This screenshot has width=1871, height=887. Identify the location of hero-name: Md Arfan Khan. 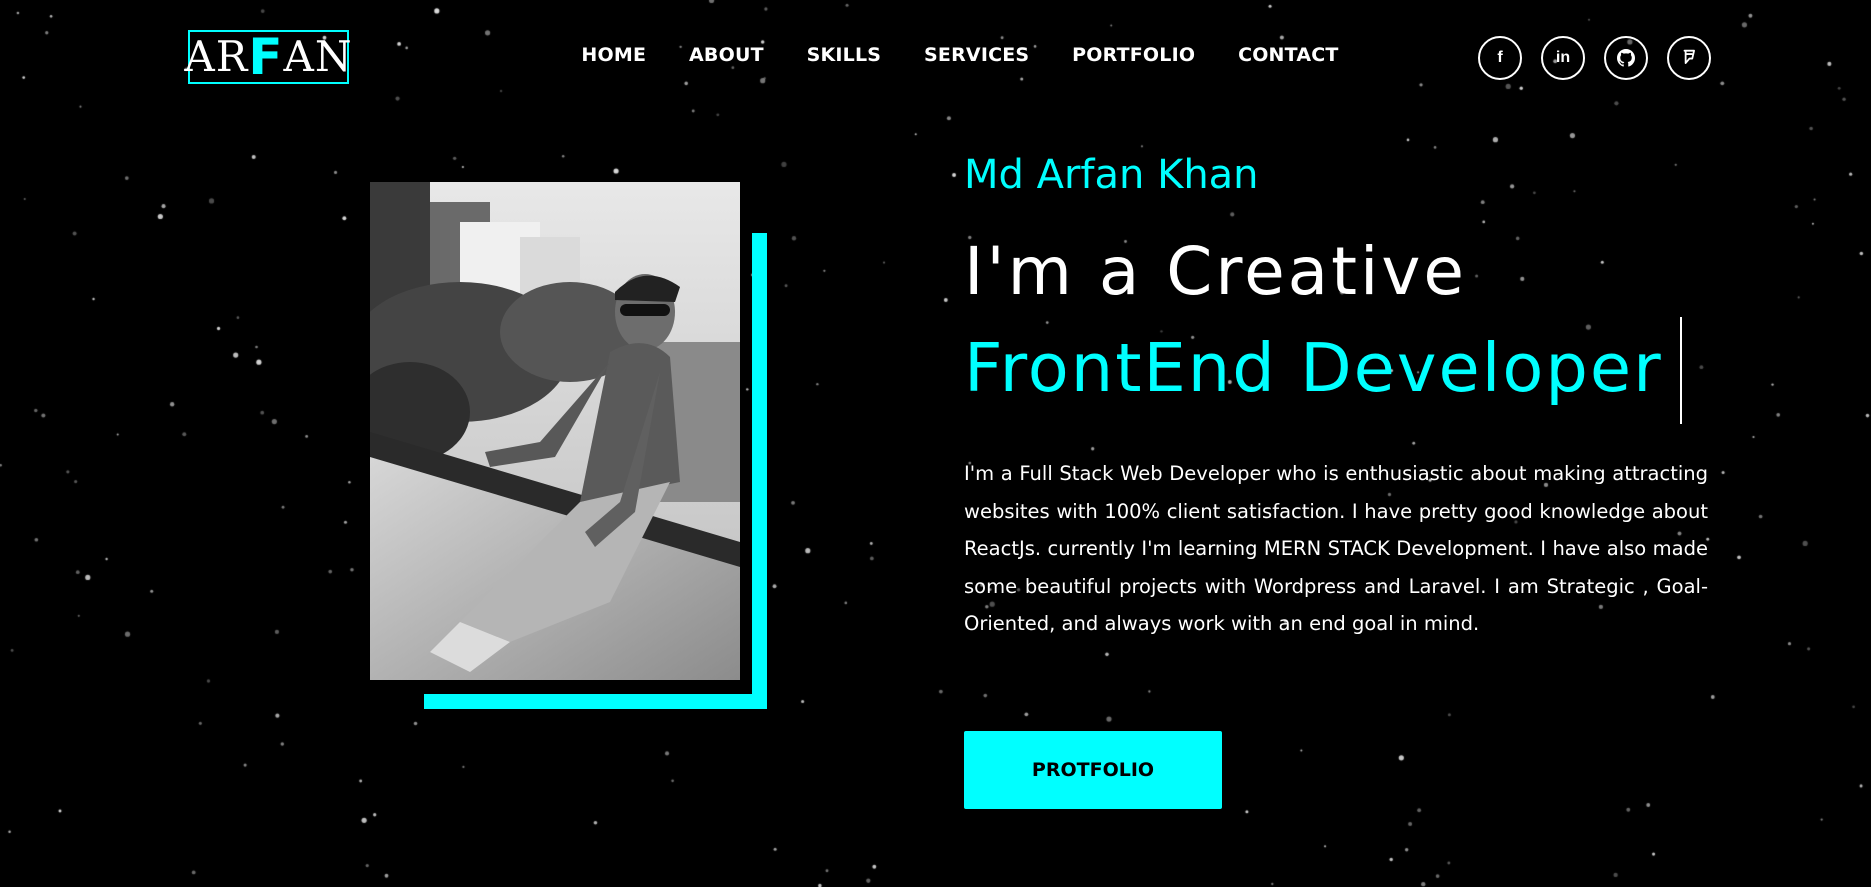
(1111, 175).